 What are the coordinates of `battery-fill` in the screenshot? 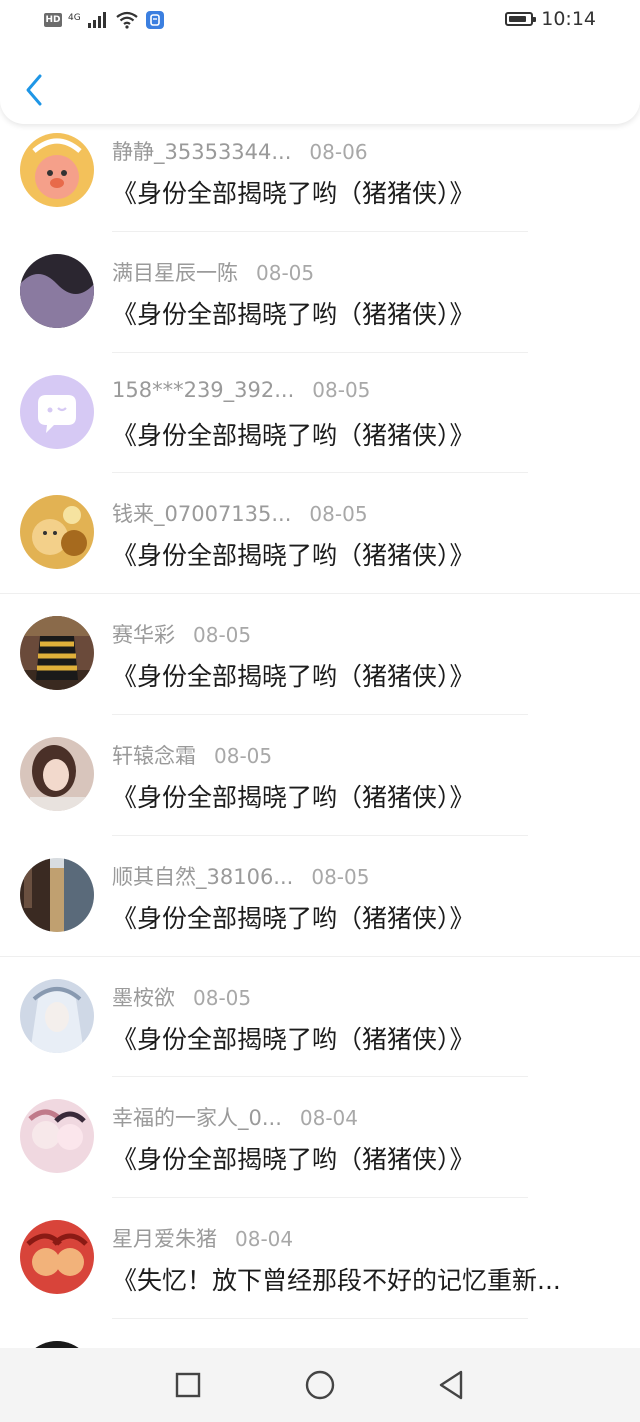 It's located at (518, 19).